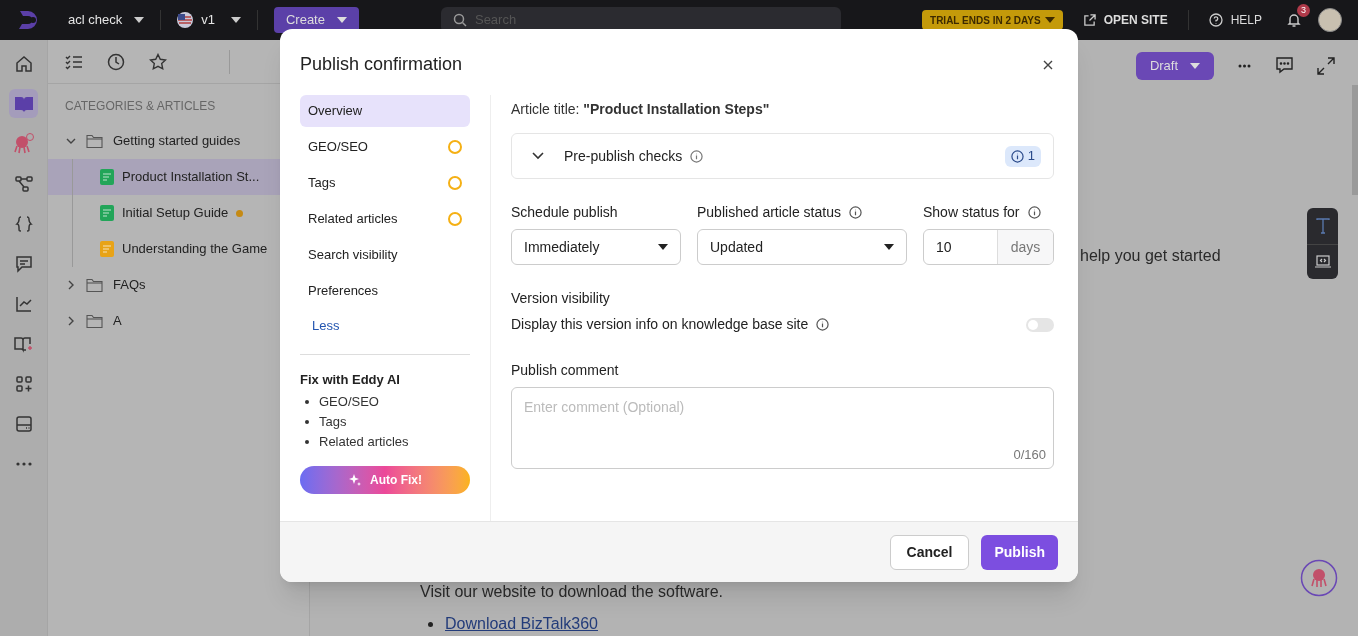 The image size is (1358, 636). Describe the element at coordinates (381, 64) in the screenshot. I see `dialog-title: Publish confirmation` at that location.